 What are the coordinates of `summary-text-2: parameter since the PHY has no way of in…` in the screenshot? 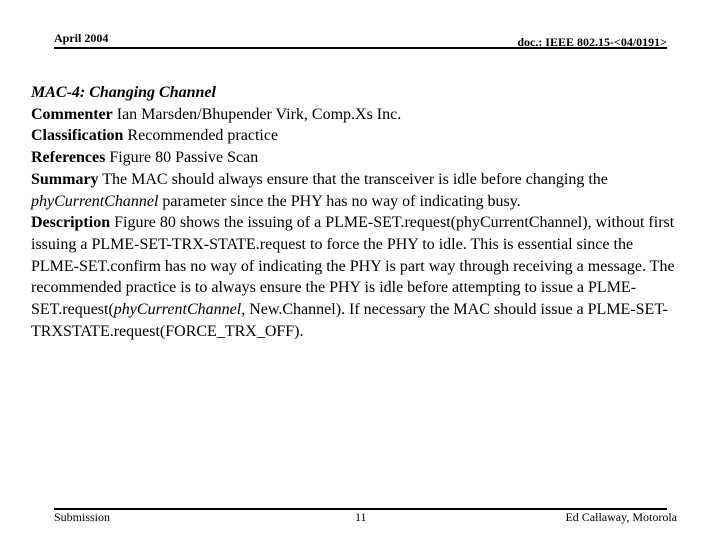 It's located at (339, 201).